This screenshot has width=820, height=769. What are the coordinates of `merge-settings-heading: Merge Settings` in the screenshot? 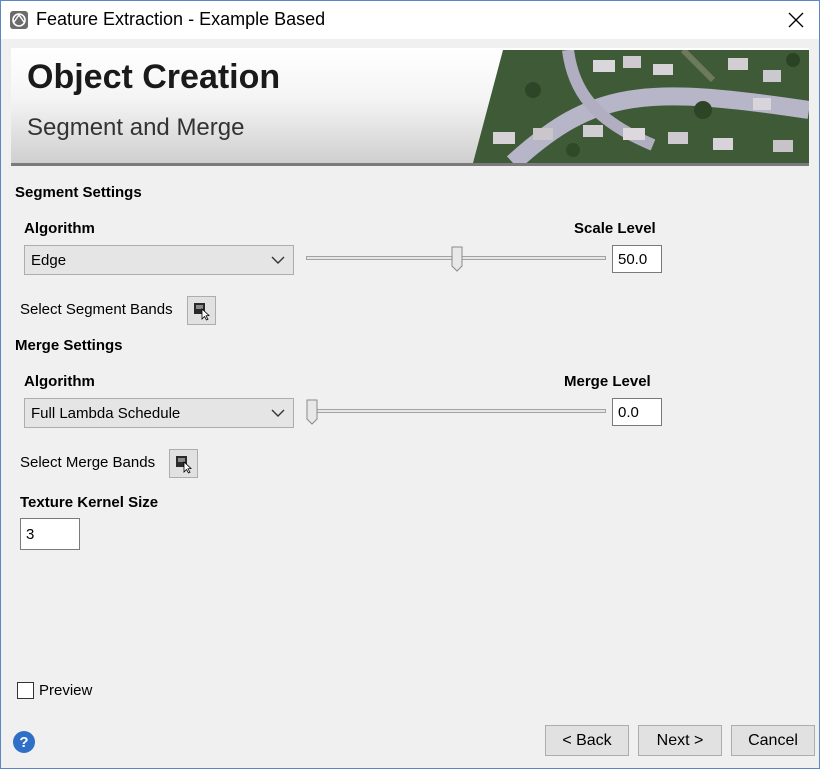 It's located at (69, 345).